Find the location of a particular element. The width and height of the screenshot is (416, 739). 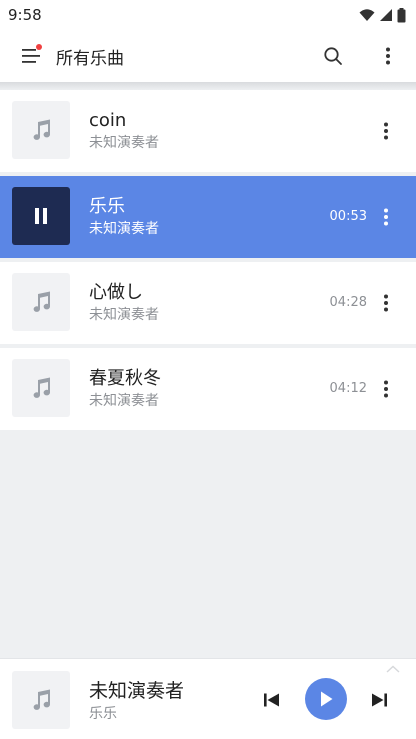

song-list-item-playing: 乐乐 未知演奏者 00:53 is located at coordinates (208, 217).